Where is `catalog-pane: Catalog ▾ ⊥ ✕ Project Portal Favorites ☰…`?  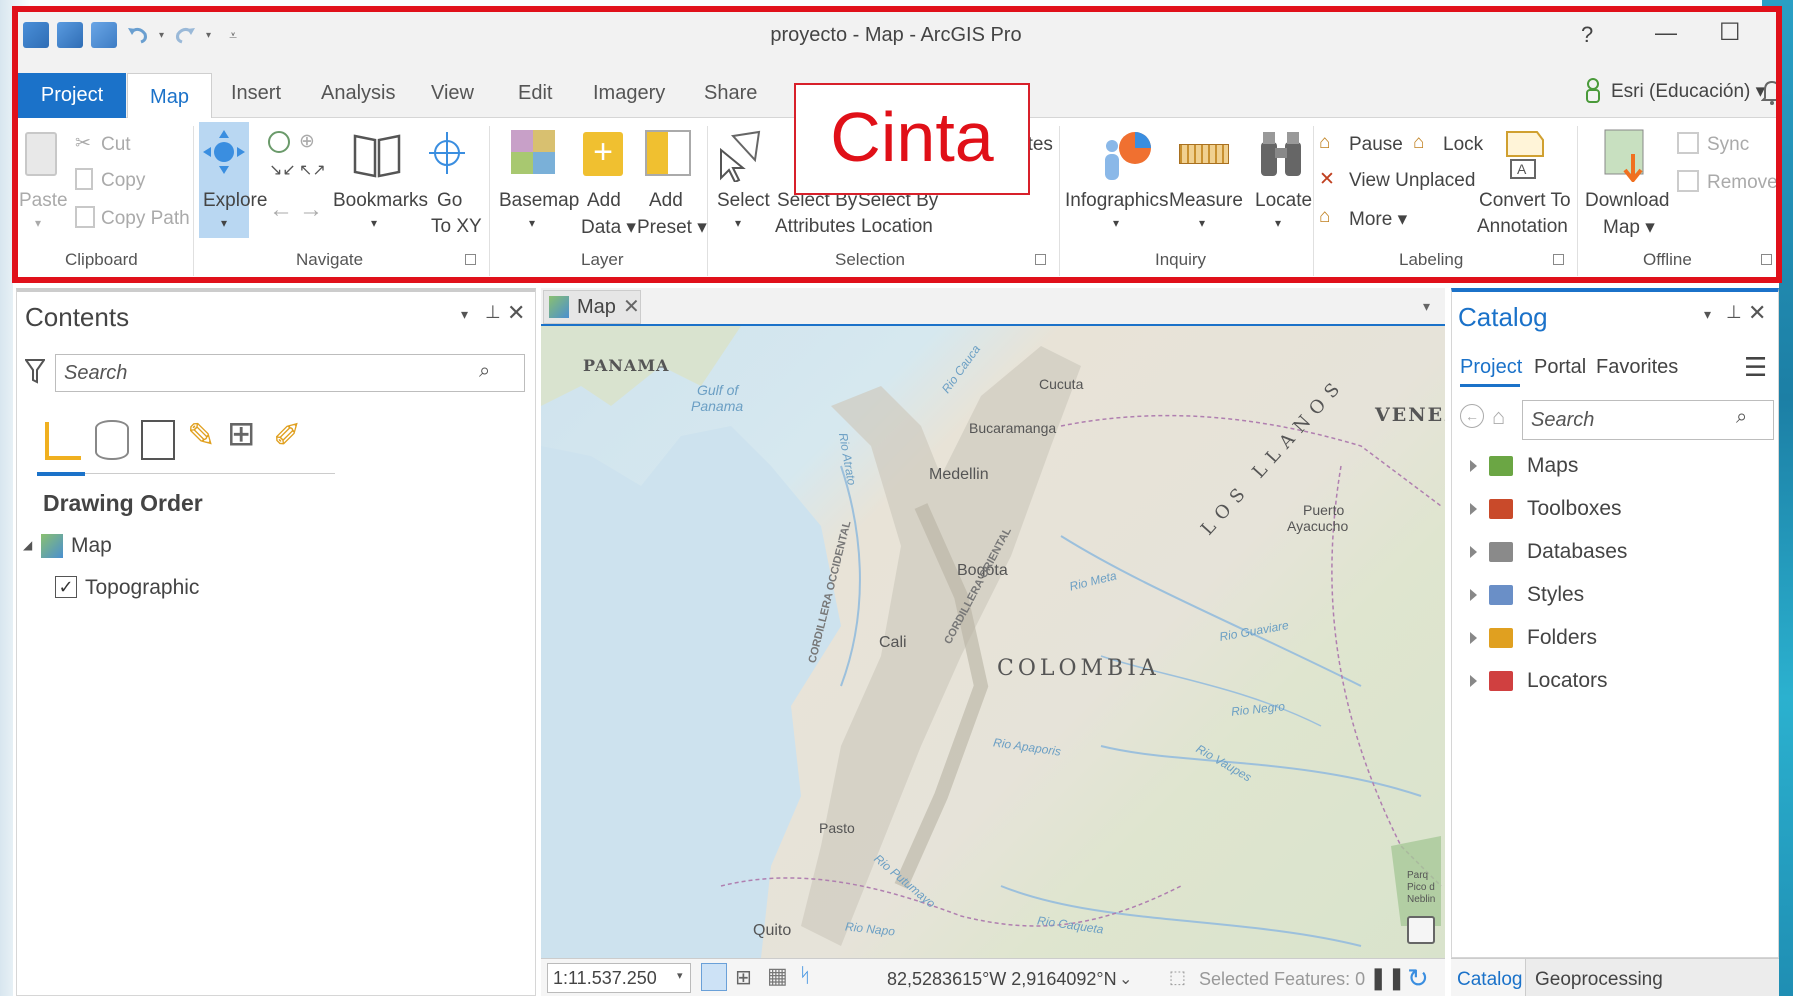 catalog-pane: Catalog ▾ ⊥ ✕ Project Portal Favorites ☰… is located at coordinates (1615, 623).